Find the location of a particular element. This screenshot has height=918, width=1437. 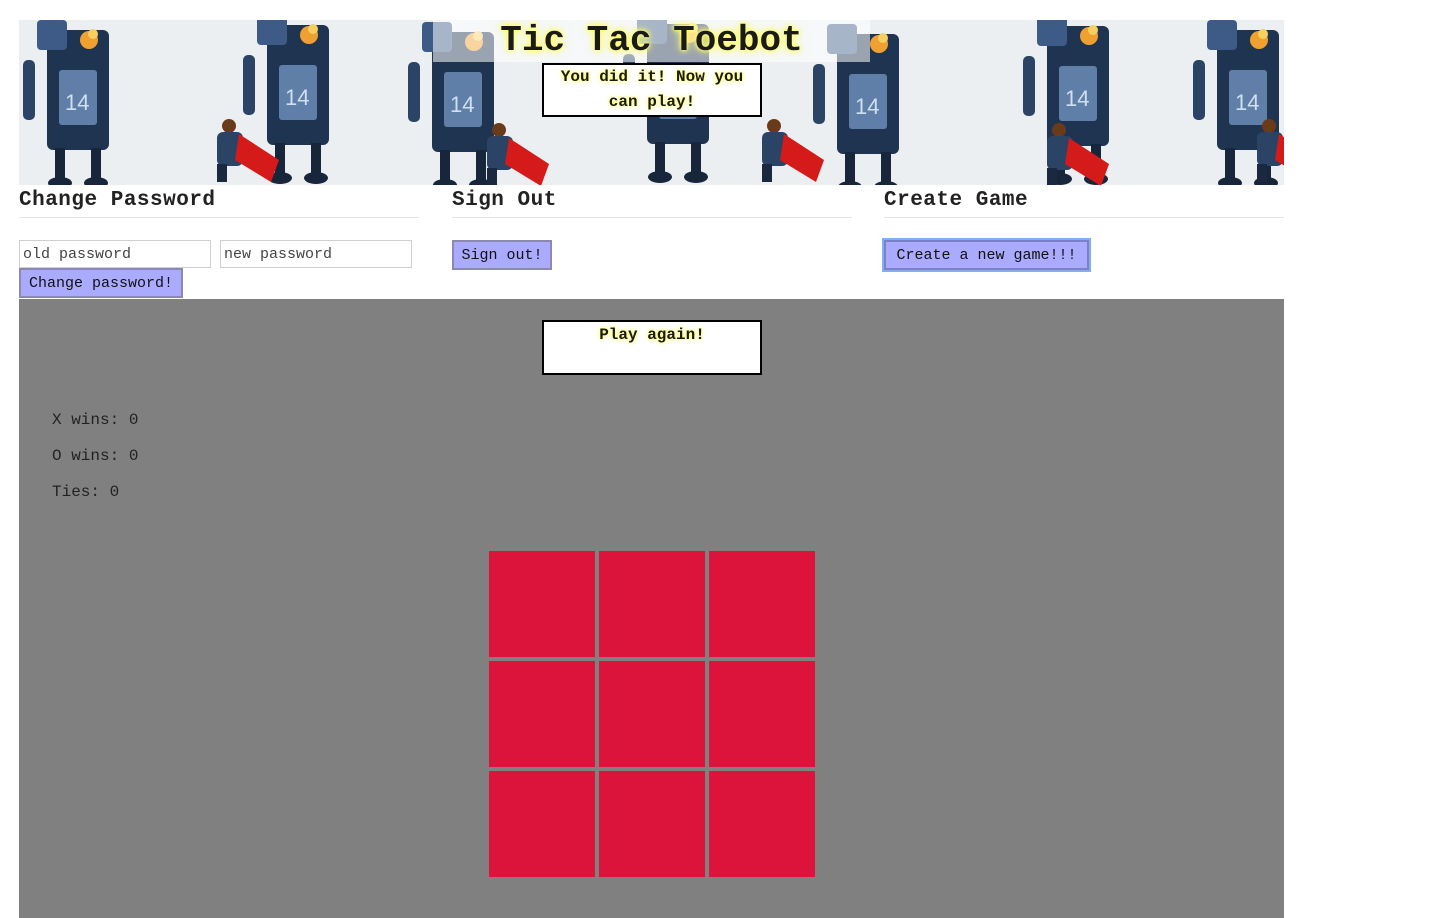

create-game-section: Create Game Create a new game!!! is located at coordinates (1083, 228).